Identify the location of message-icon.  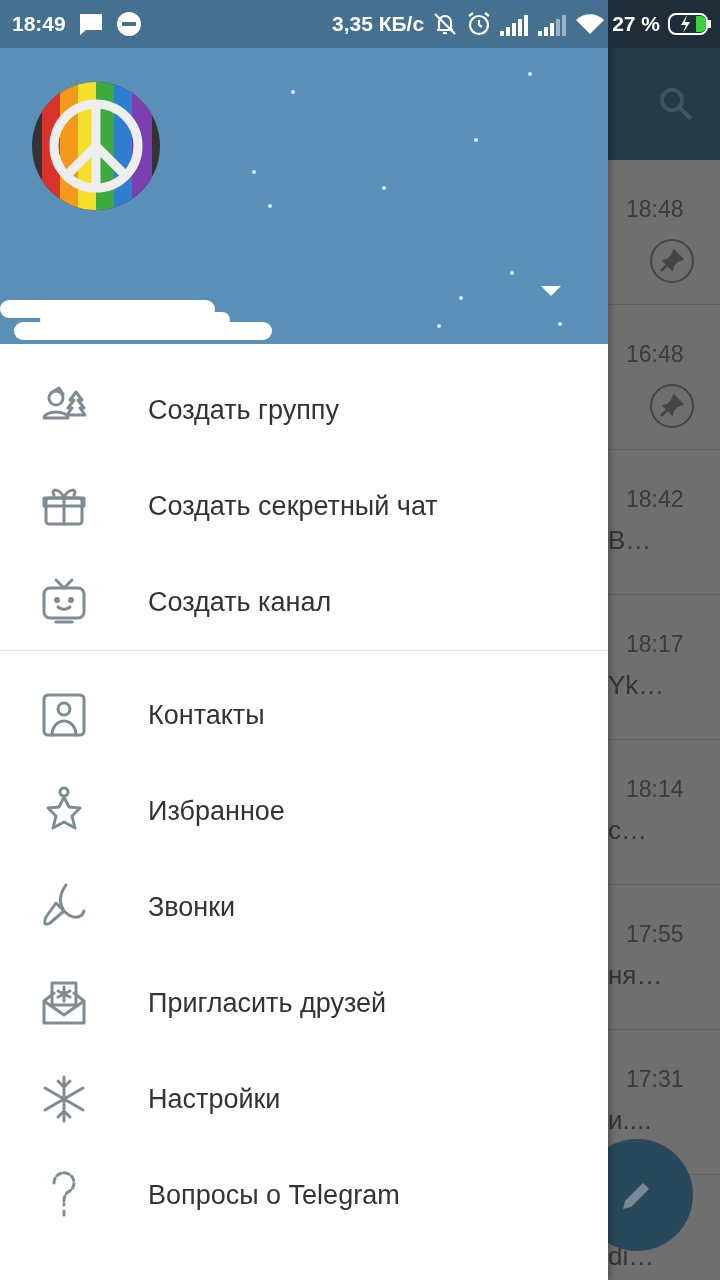
(90, 24).